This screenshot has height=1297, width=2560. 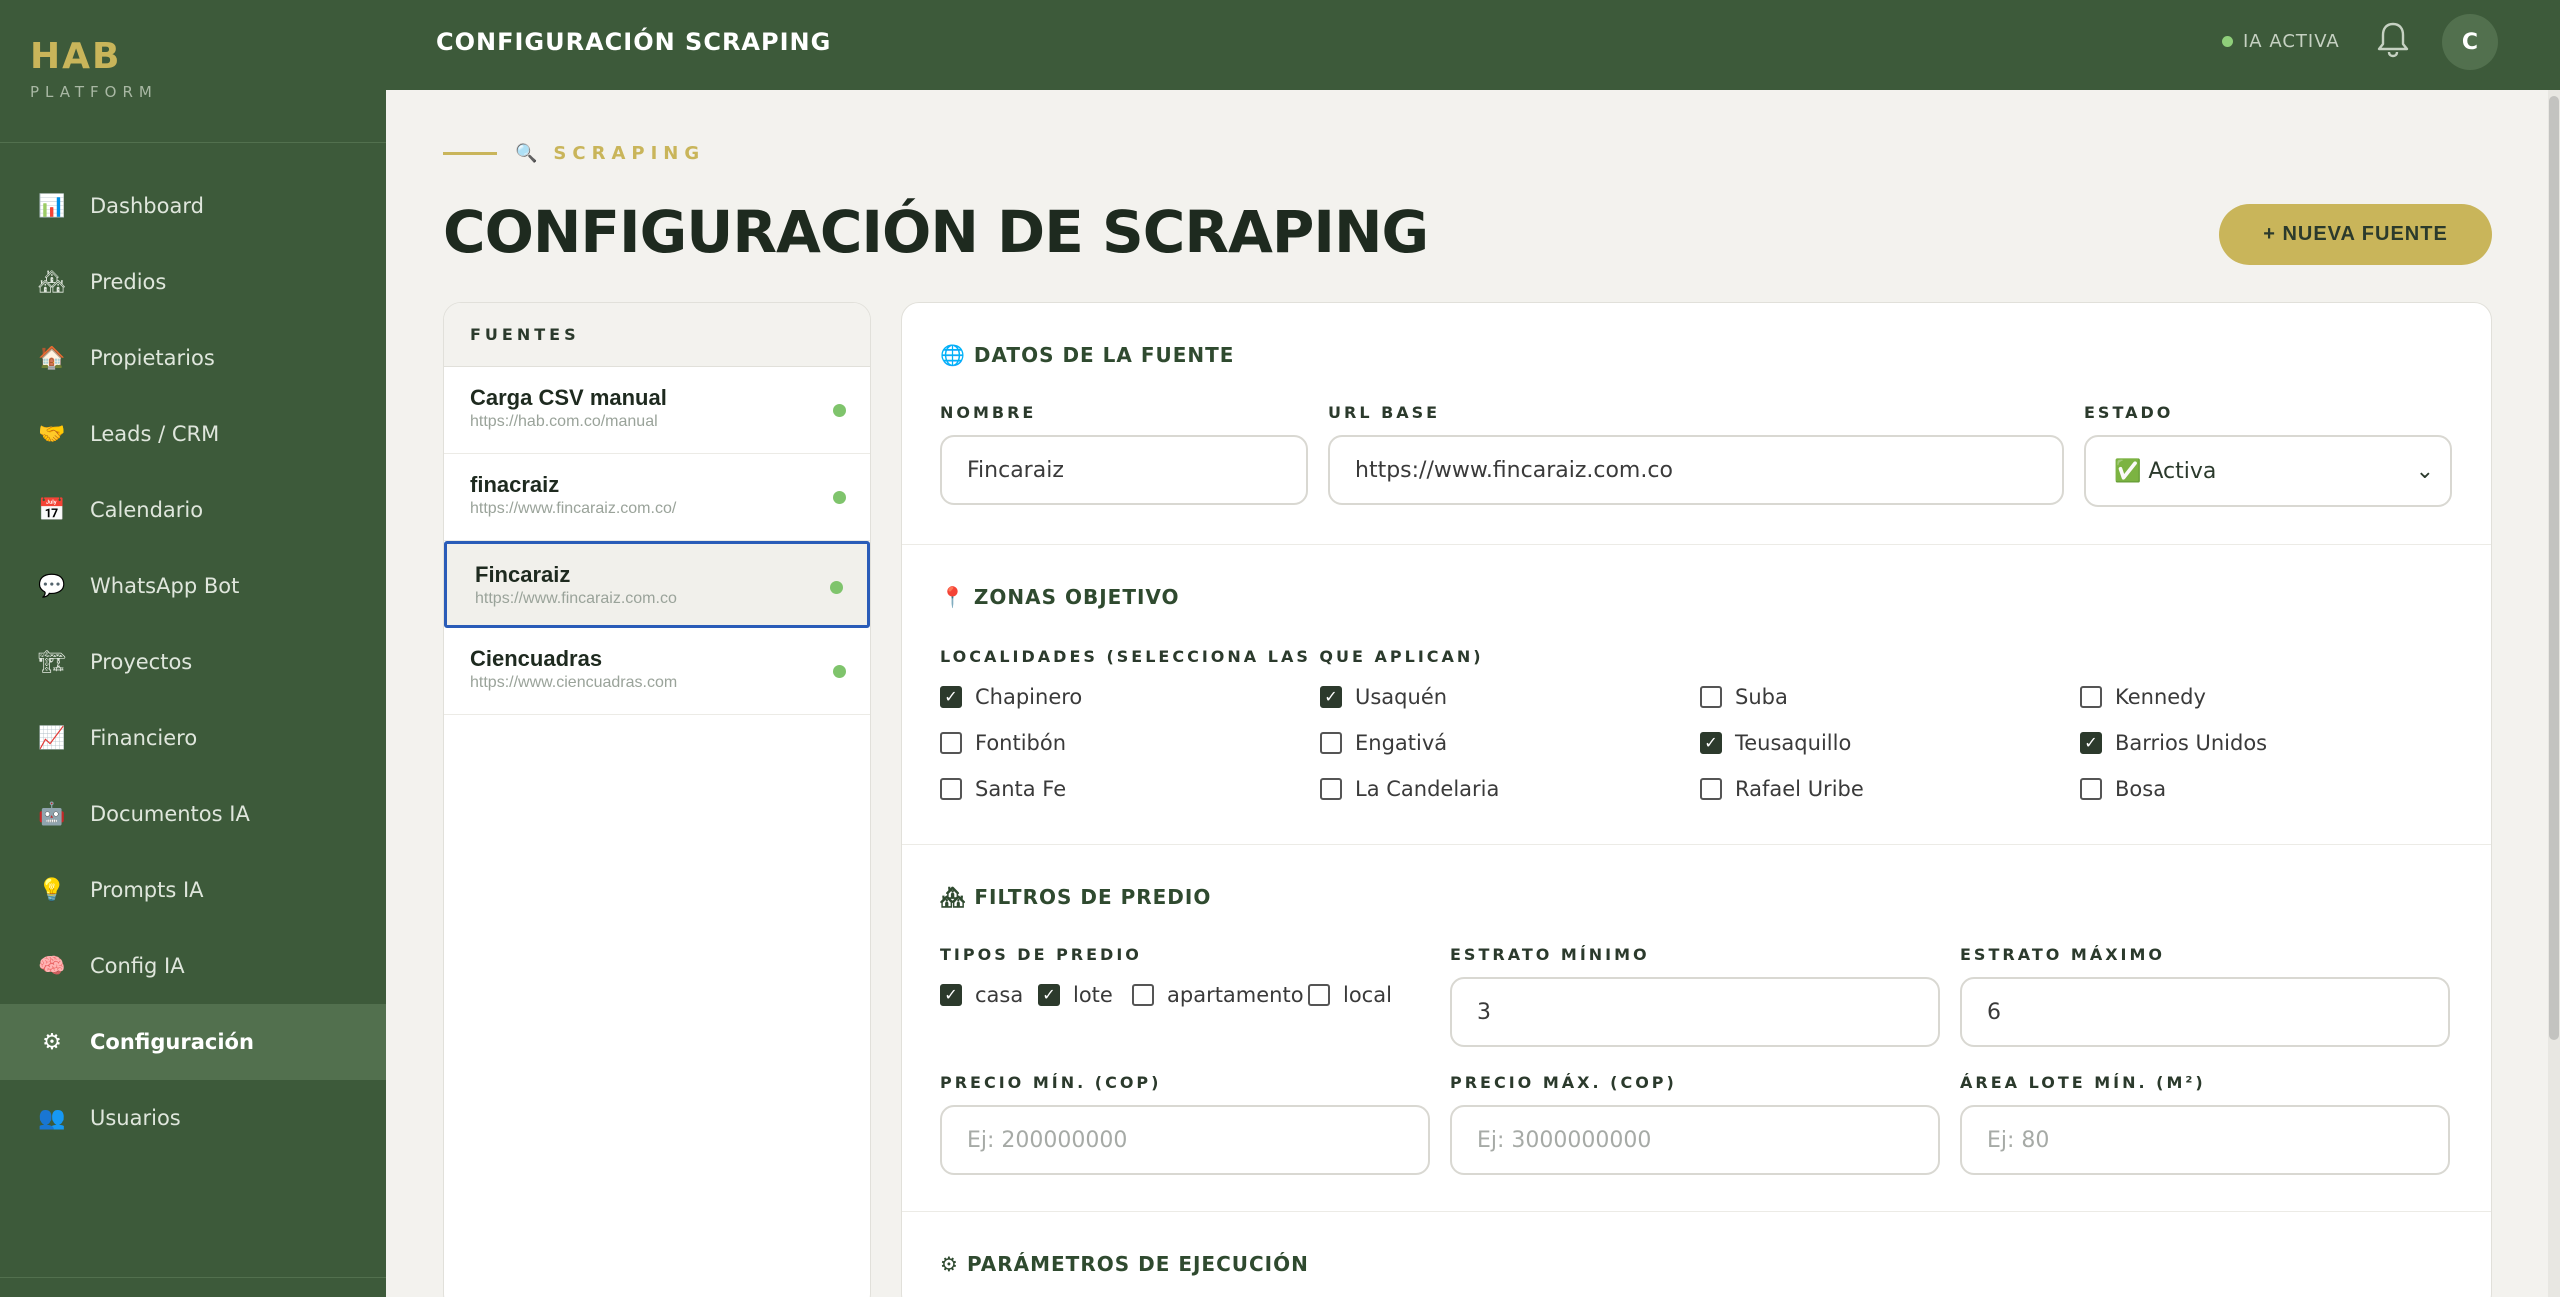 I want to click on robot-icon: 🤖, so click(x=52, y=814).